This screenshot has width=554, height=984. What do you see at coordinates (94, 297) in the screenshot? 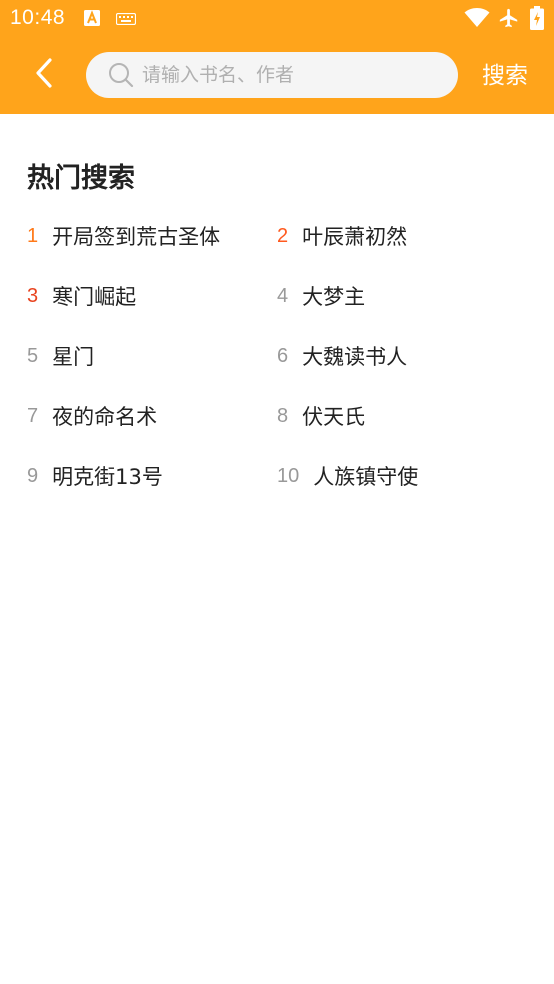
I see `book-title: 寒门崛起` at bounding box center [94, 297].